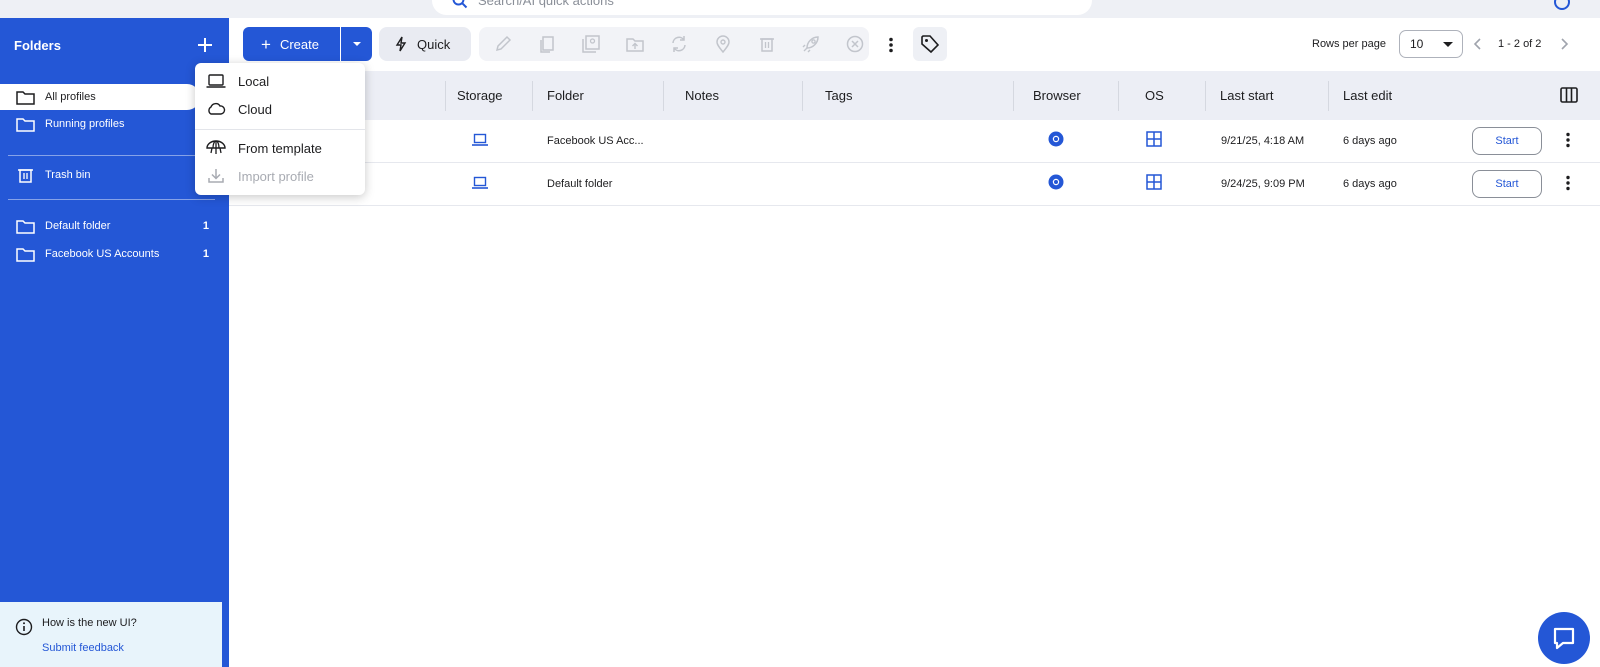  What do you see at coordinates (1520, 44) in the screenshot?
I see `pagination-range: 1 - 2 of 2` at bounding box center [1520, 44].